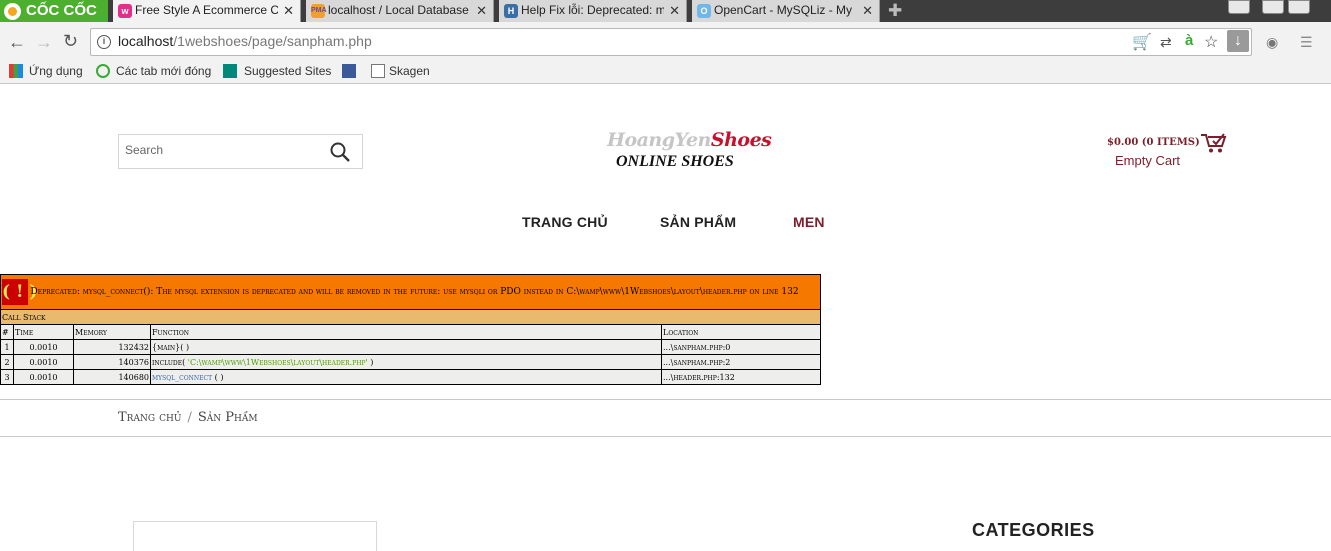 The image size is (1331, 551). I want to click on minimize-icon, so click(1273, 7).